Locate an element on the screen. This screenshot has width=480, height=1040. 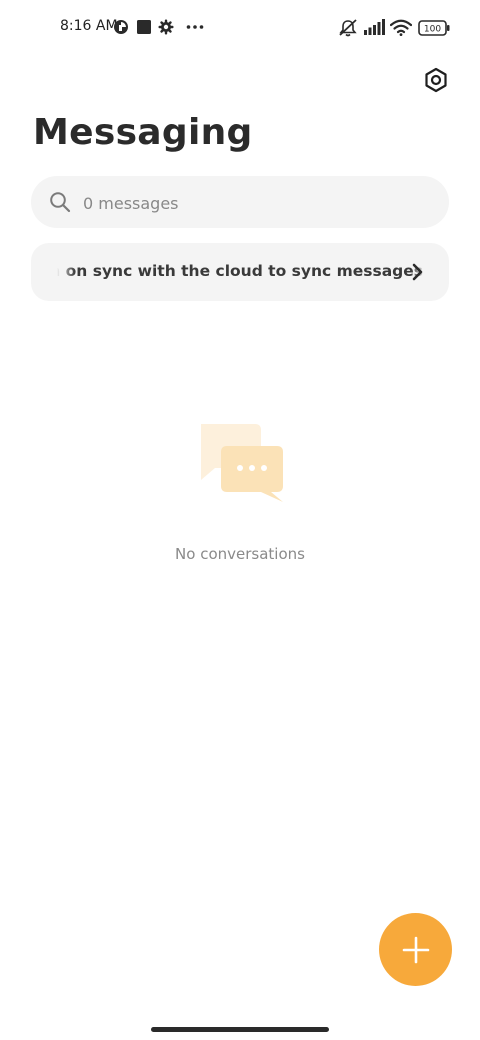
battery-level-text: 100 is located at coordinates (432, 30).